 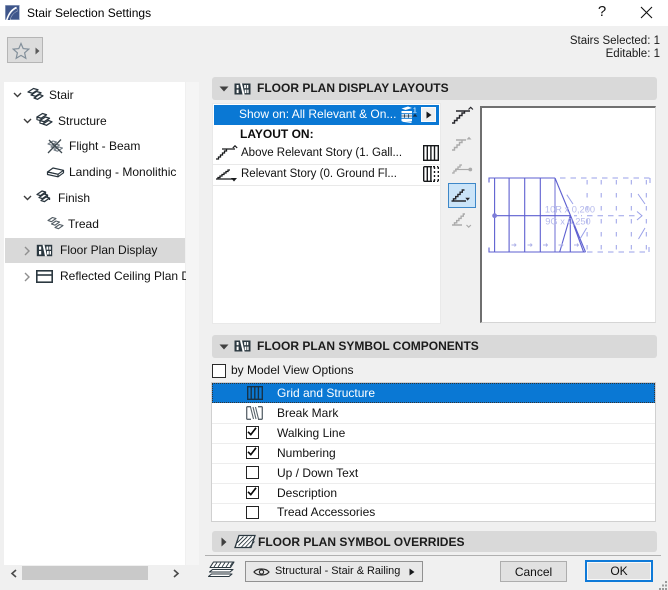 I want to click on svg-text: 10R x 0,200, so click(x=570, y=210).